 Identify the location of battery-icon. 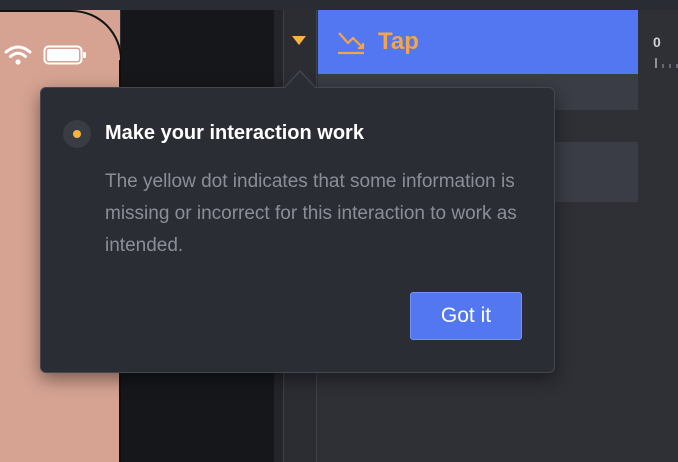
(64, 55).